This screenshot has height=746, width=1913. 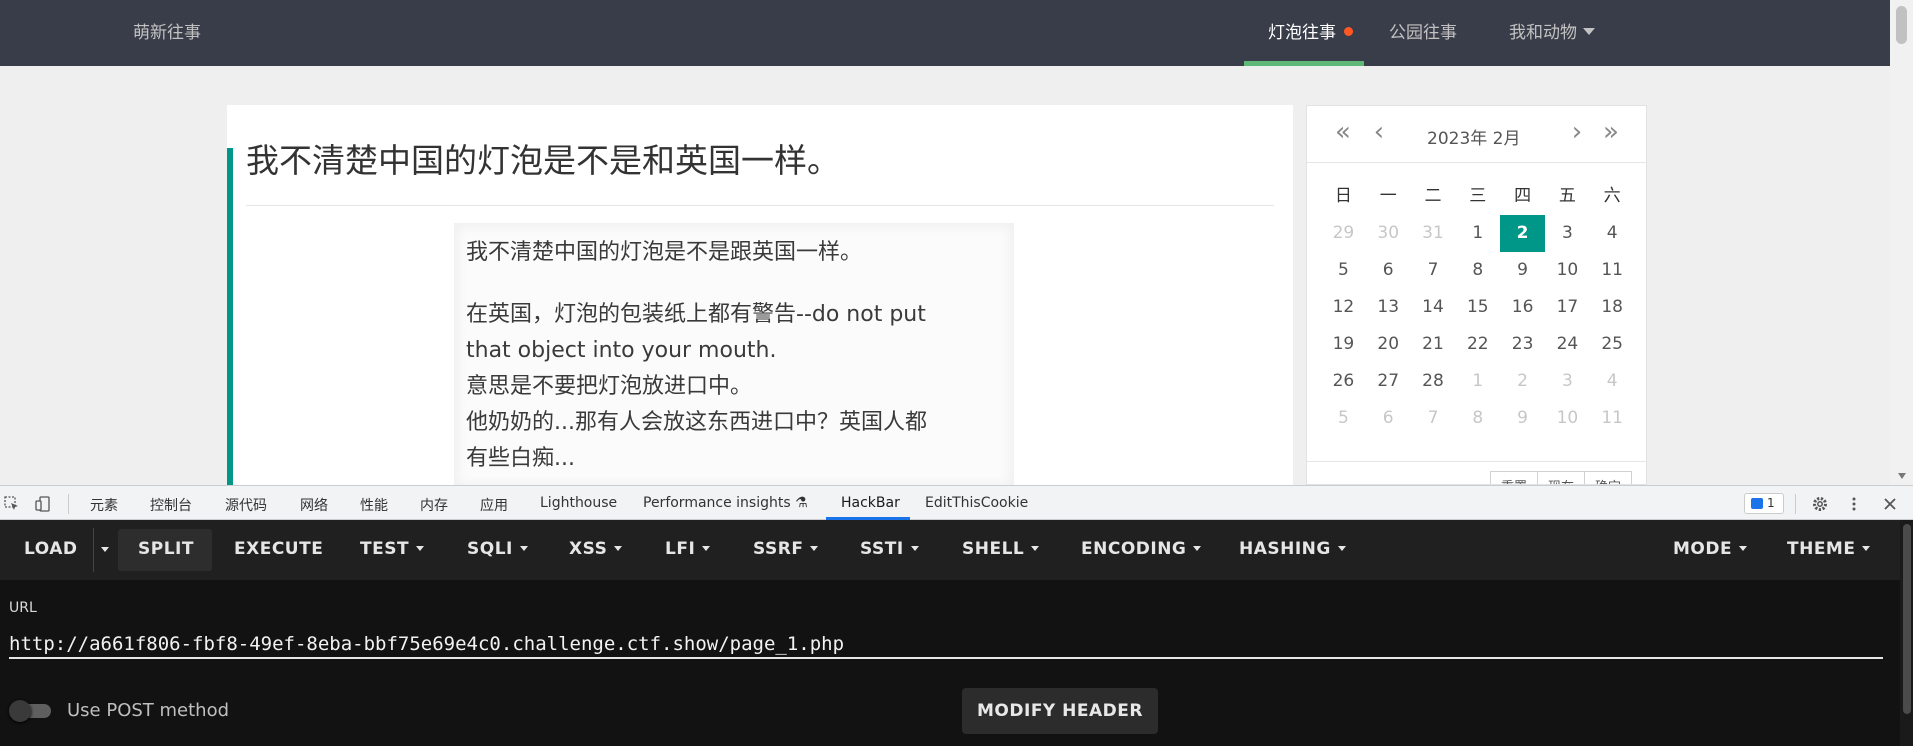 I want to click on calendar-day: 23, so click(x=1522, y=344).